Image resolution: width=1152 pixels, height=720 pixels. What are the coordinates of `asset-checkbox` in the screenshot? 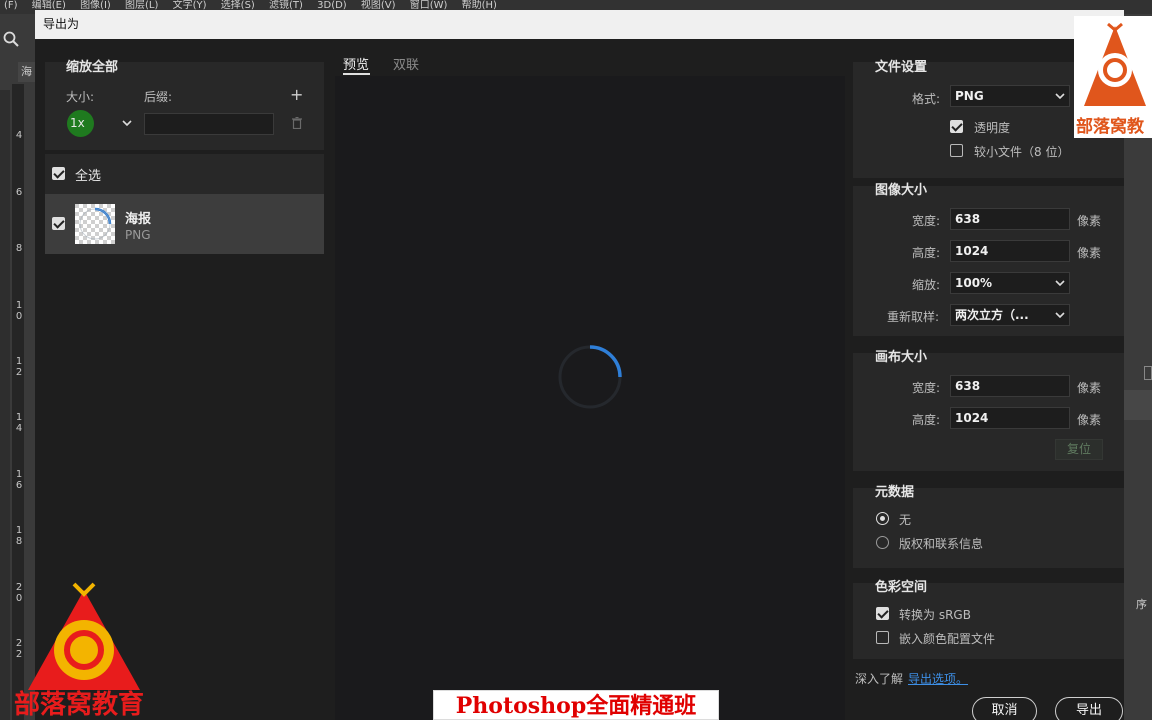 It's located at (58, 223).